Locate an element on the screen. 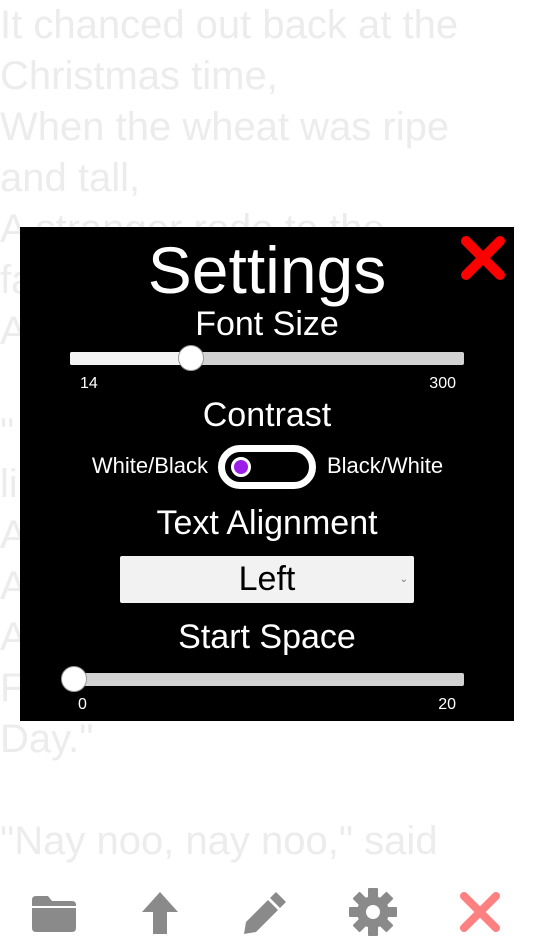  settings-title: Settings is located at coordinates (267, 270).